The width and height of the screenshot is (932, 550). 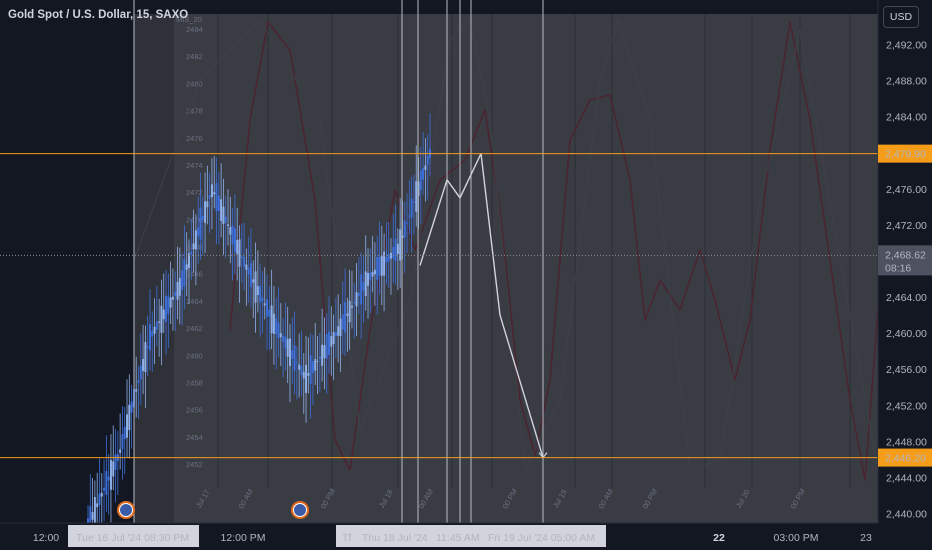 What do you see at coordinates (194, 355) in the screenshot?
I see `inner-y-tick: 2460` at bounding box center [194, 355].